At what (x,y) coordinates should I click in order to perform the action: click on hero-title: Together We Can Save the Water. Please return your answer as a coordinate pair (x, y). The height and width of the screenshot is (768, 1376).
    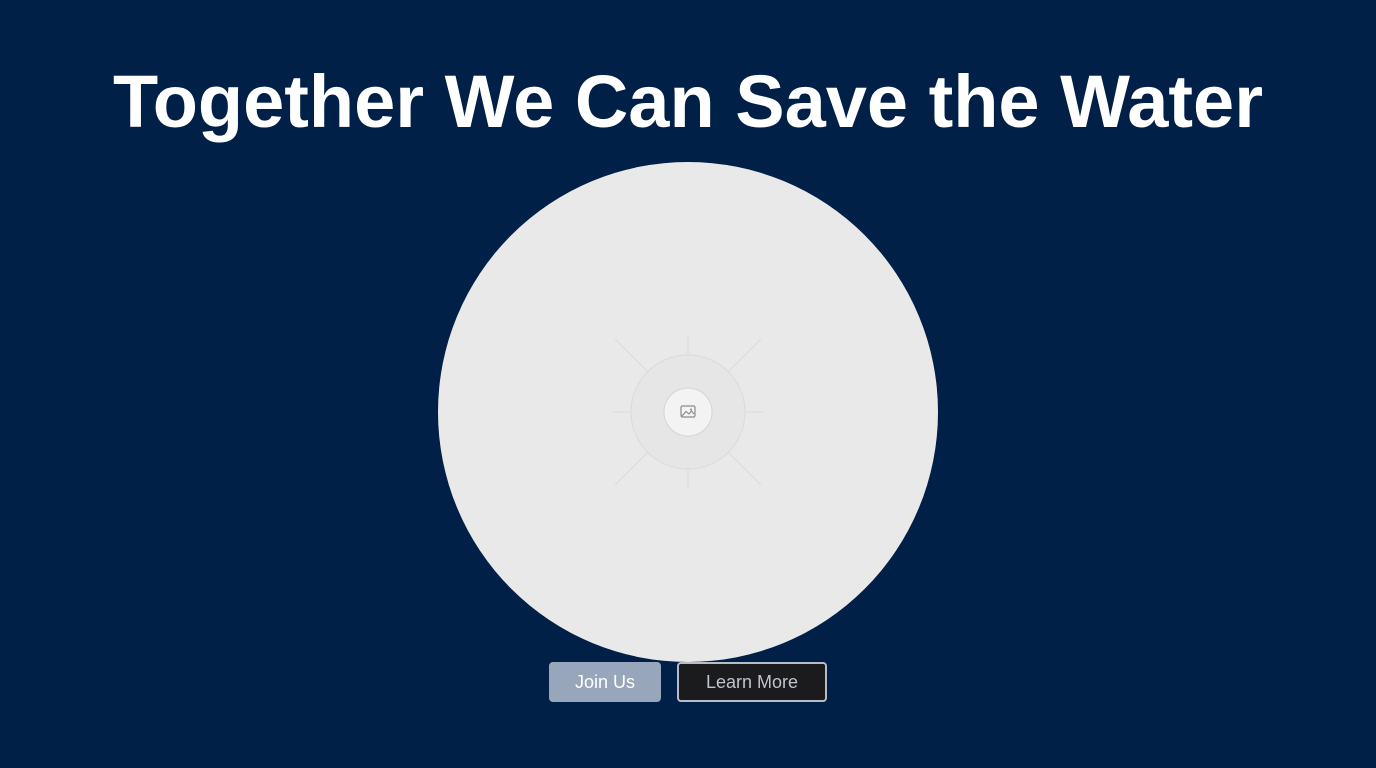
    Looking at the image, I should click on (688, 101).